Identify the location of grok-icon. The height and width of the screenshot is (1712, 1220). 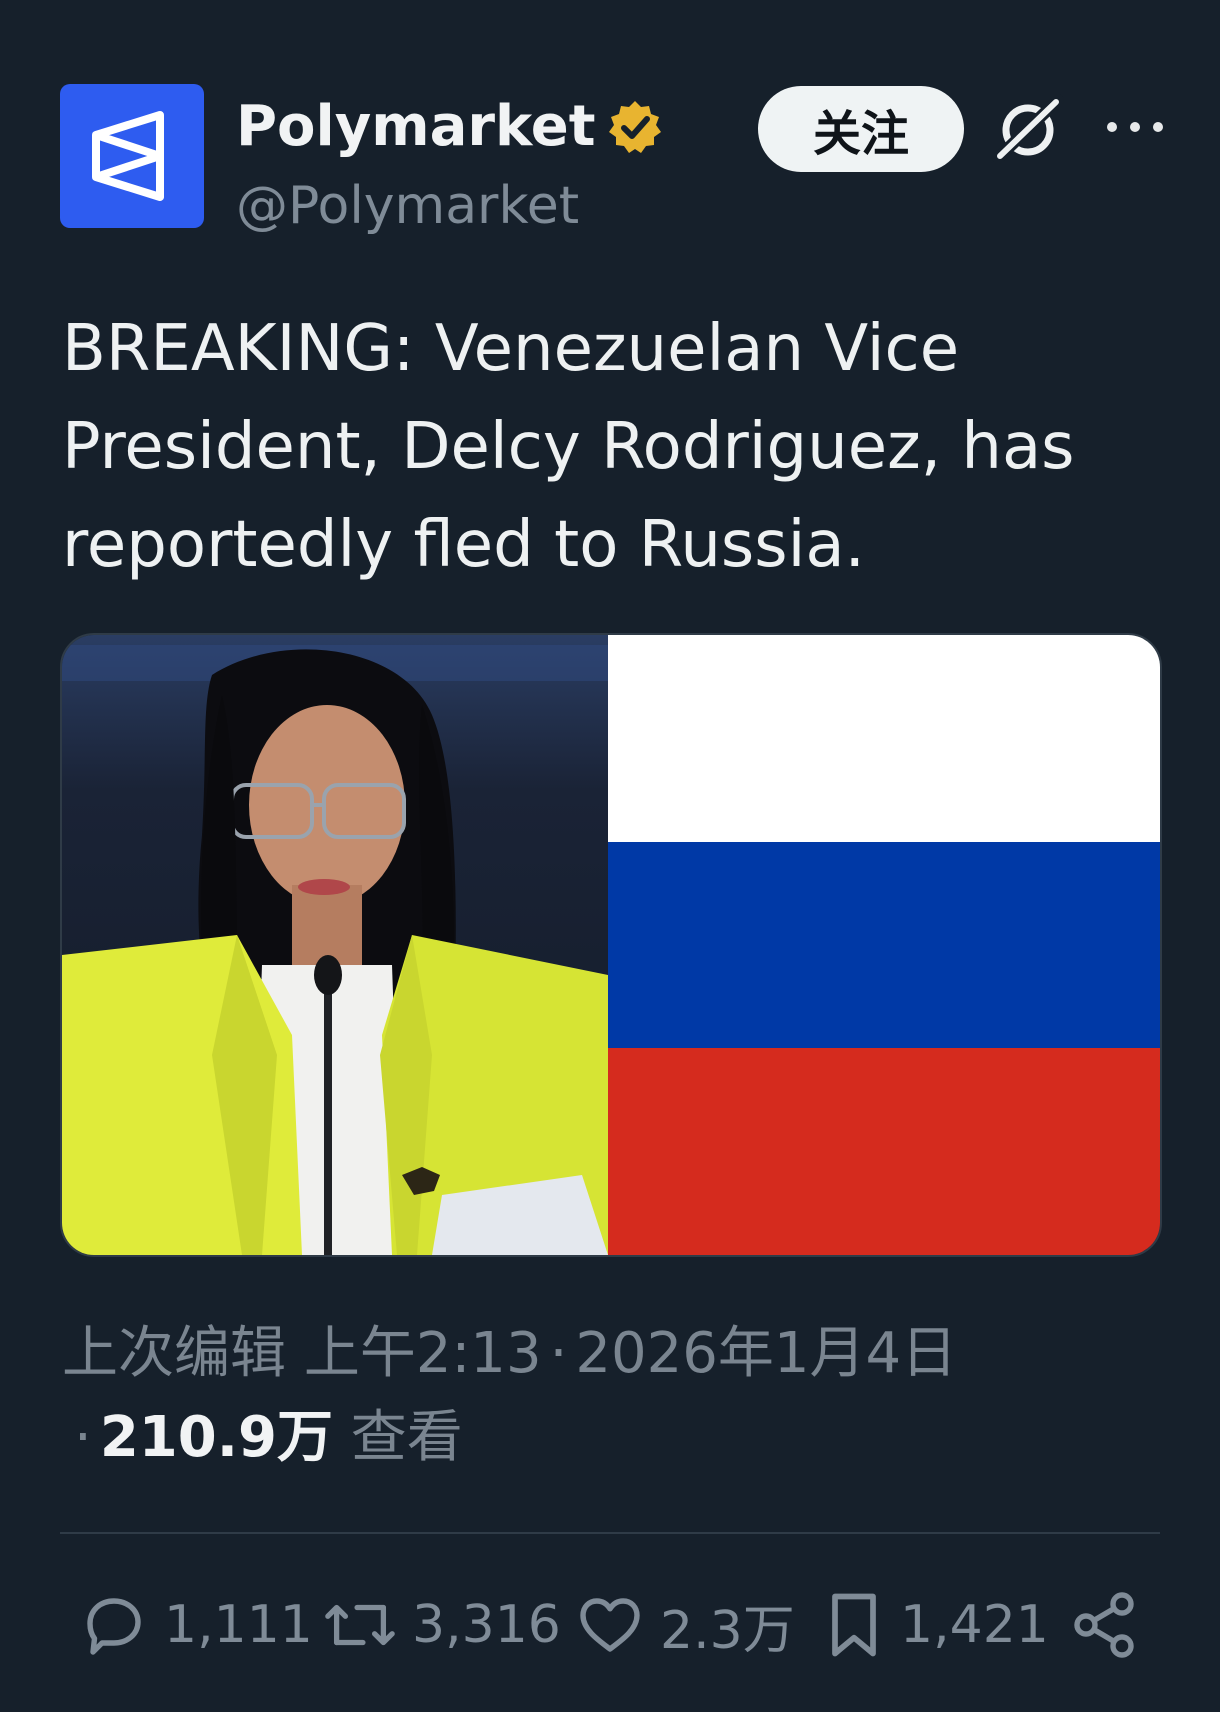
(1028, 128).